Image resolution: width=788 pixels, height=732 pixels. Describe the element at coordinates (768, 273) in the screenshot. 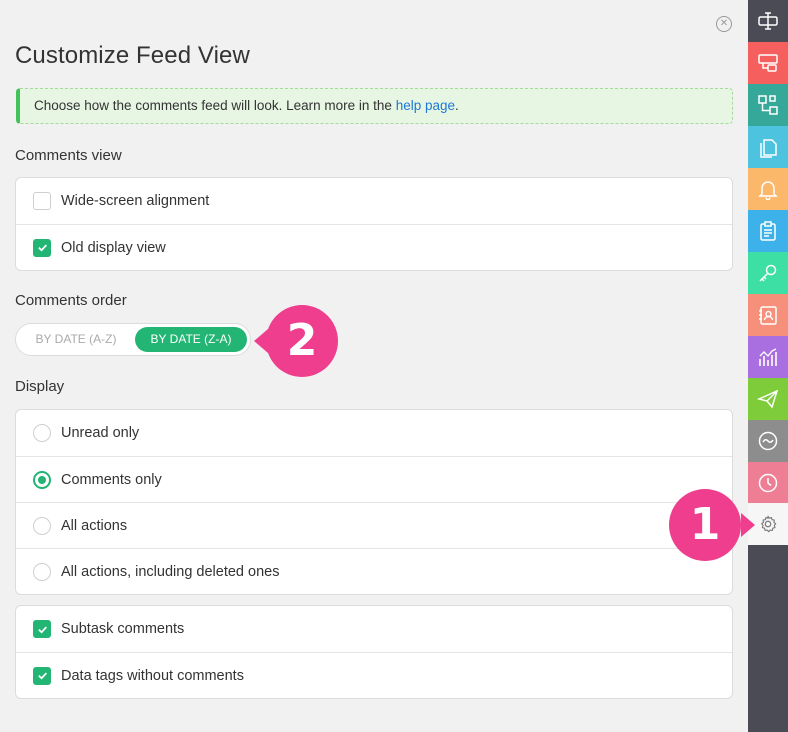

I see `key-icon` at that location.